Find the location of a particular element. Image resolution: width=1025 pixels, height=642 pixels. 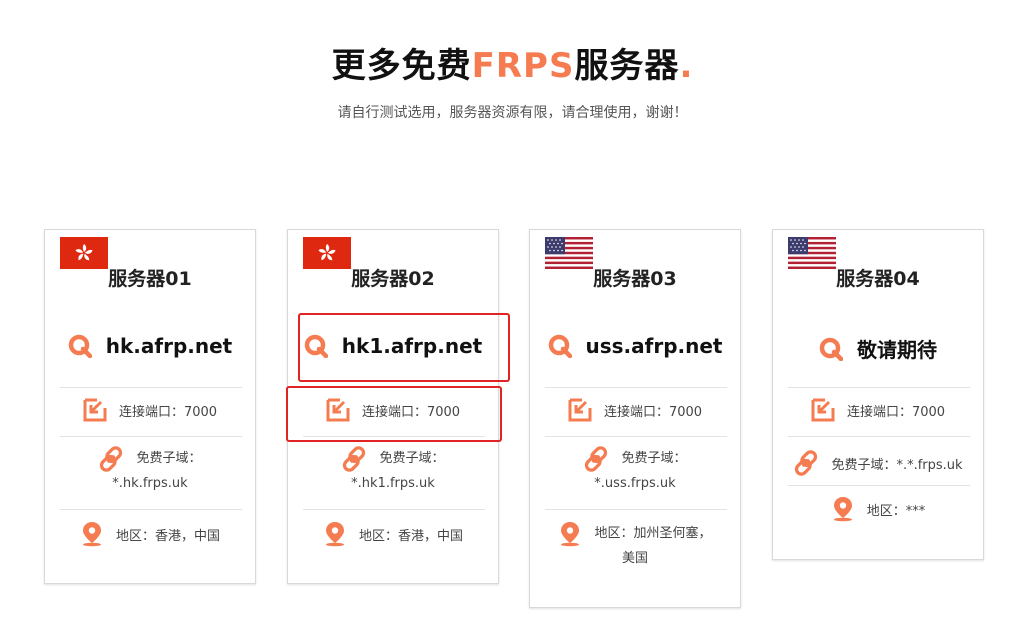

subdomain-text: 免费子域：*.*.frps.uk is located at coordinates (897, 465).